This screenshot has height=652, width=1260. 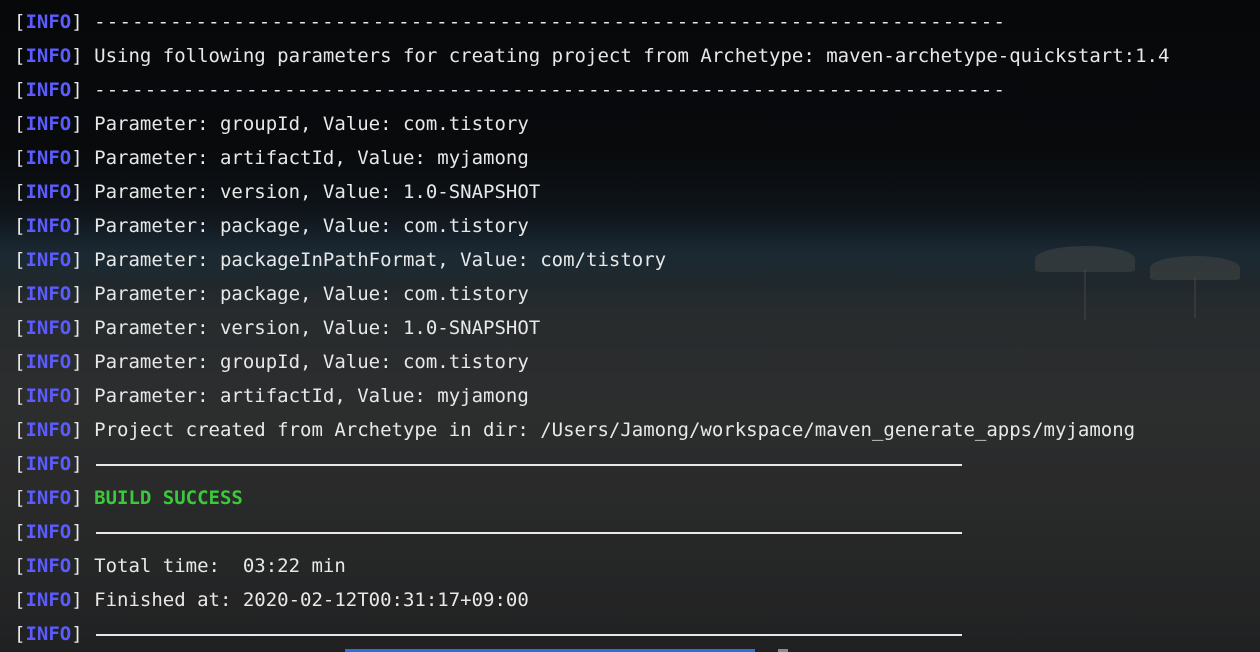 I want to click on log-message: Finished at: 2020-02-12T00:31:17+09:00, so click(x=311, y=600).